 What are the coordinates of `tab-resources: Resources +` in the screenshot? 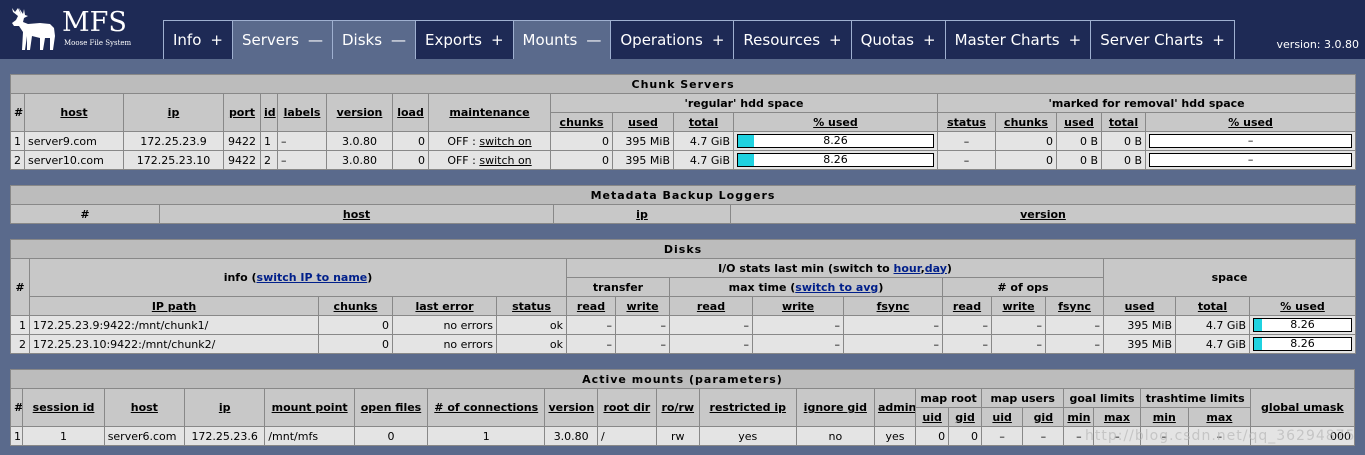 It's located at (792, 39).